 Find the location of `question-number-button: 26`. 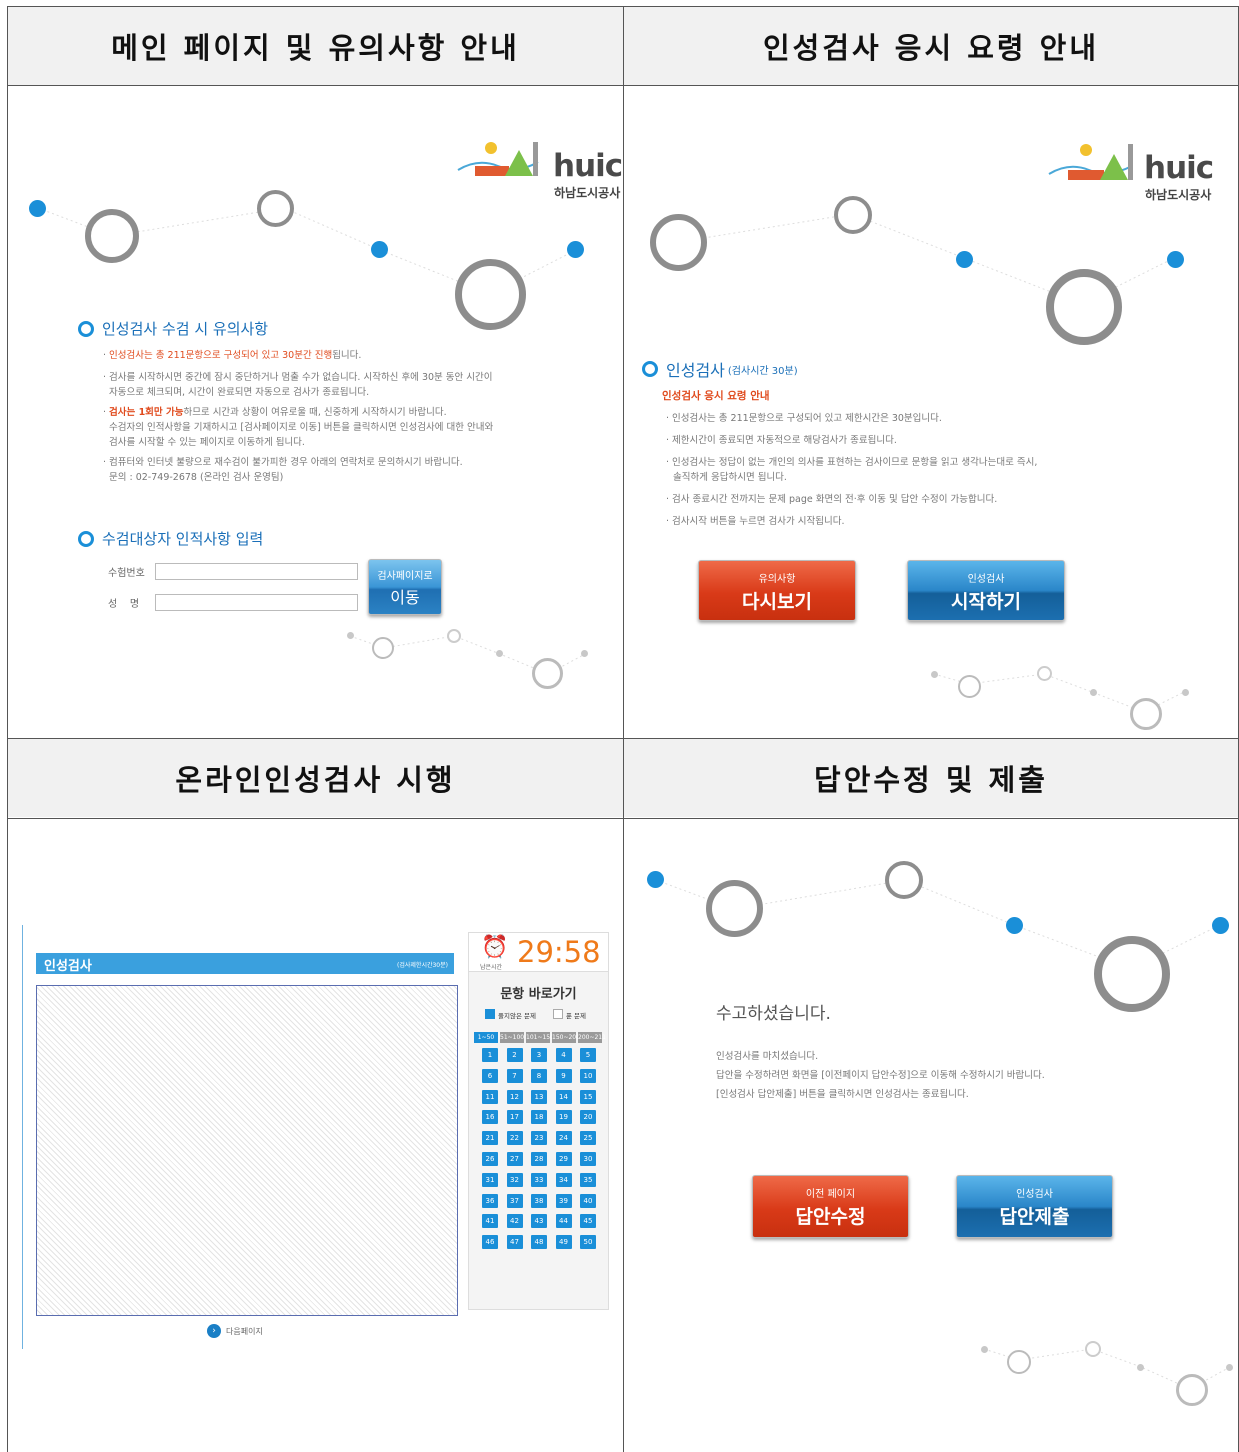

question-number-button: 26 is located at coordinates (490, 1159).